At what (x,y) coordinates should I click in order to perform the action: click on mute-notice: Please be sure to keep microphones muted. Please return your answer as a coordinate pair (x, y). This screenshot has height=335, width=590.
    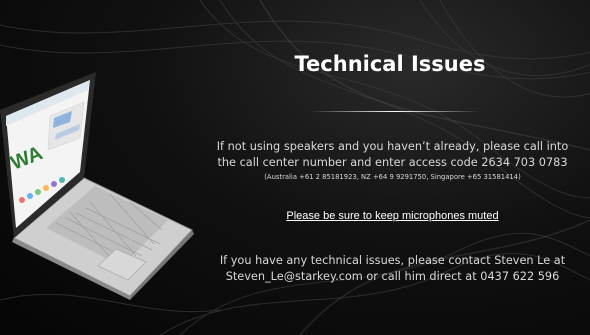
    Looking at the image, I should click on (392, 216).